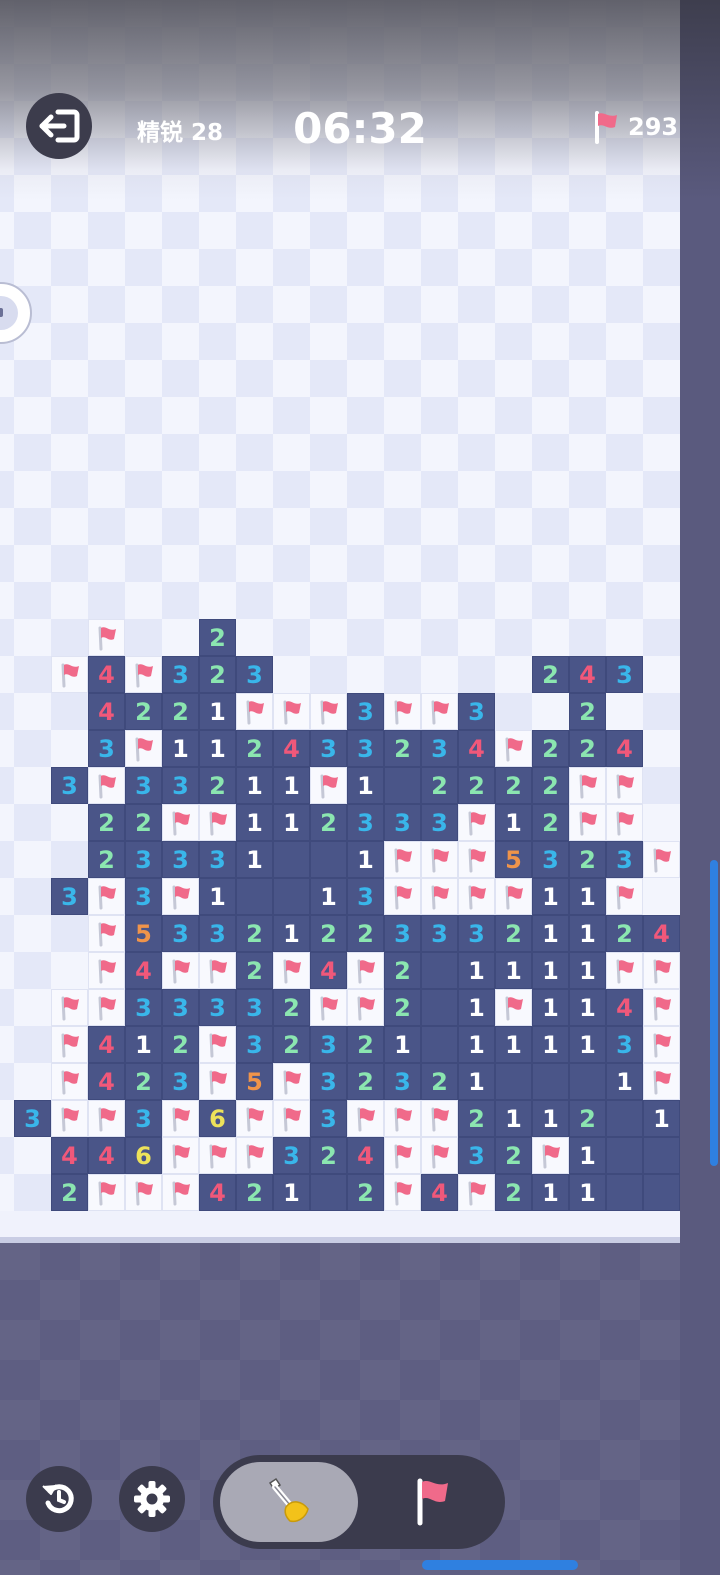  I want to click on settings-button, so click(152, 1499).